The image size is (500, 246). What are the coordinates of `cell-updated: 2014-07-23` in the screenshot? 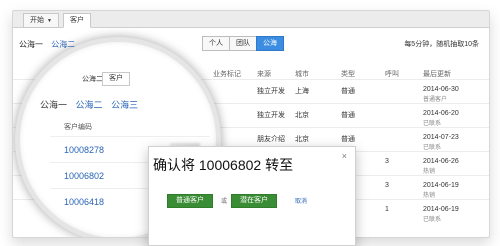 It's located at (441, 137).